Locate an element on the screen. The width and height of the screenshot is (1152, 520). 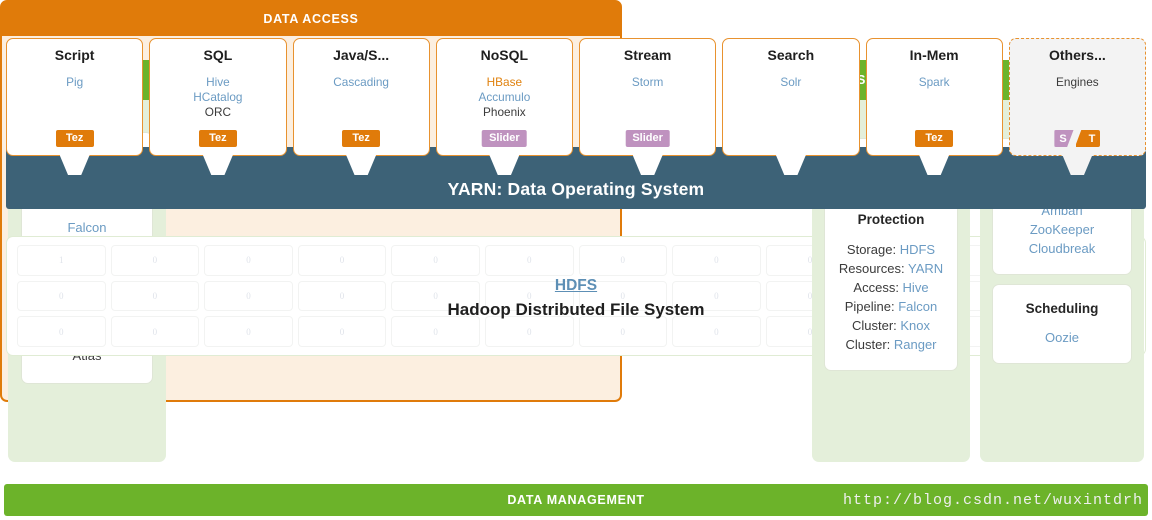
access-item-pig: Pig is located at coordinates (74, 82).